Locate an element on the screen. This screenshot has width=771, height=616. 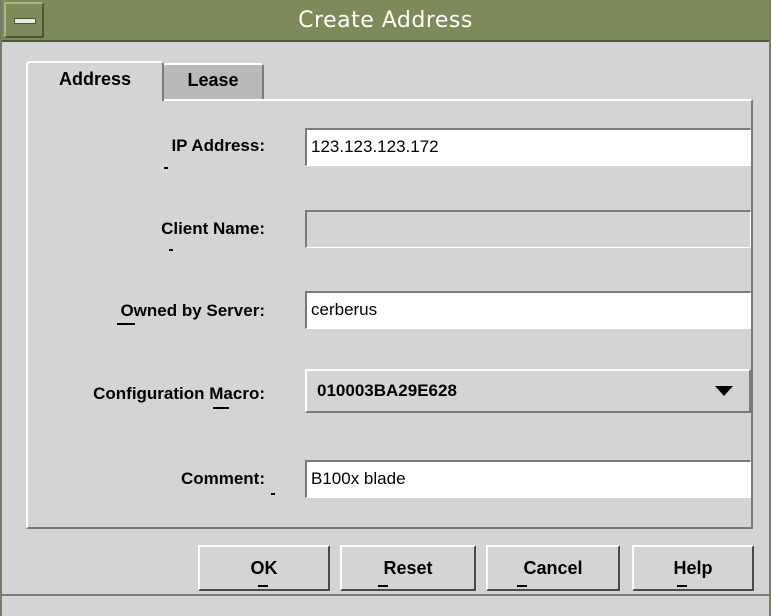
cancel-button-label: Cancel is located at coordinates (553, 568).